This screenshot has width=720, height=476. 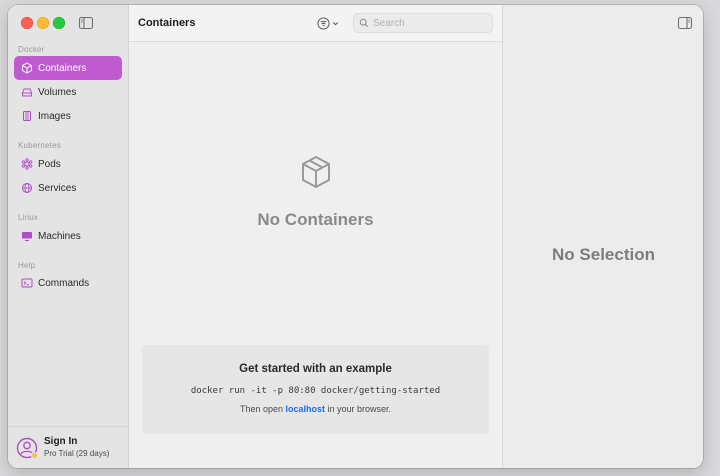 I want to click on search-field, so click(x=423, y=23).